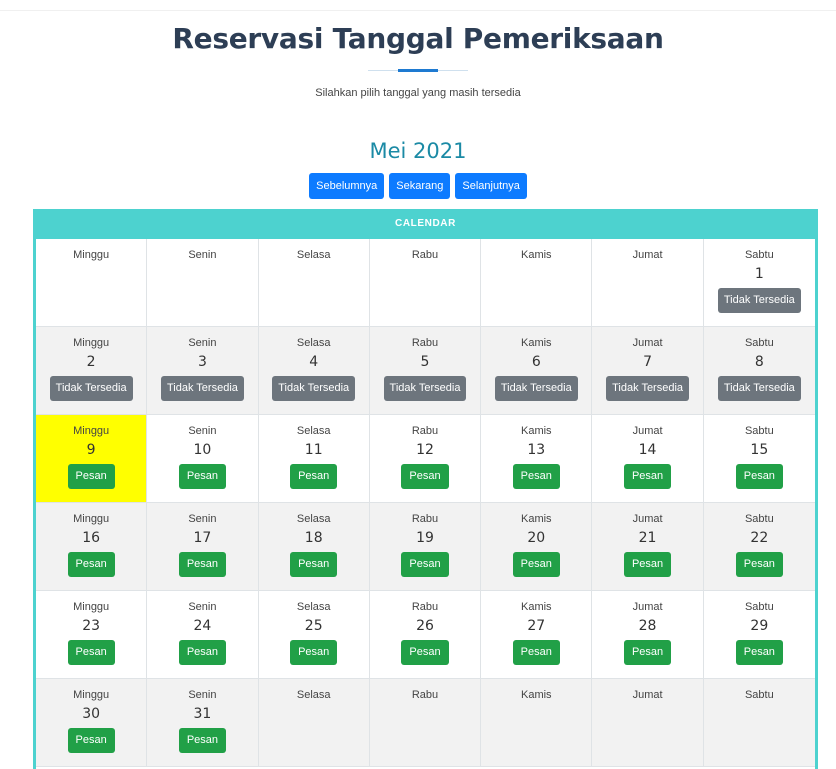 This screenshot has width=836, height=769. I want to click on current-month-button: Sekarang, so click(420, 186).